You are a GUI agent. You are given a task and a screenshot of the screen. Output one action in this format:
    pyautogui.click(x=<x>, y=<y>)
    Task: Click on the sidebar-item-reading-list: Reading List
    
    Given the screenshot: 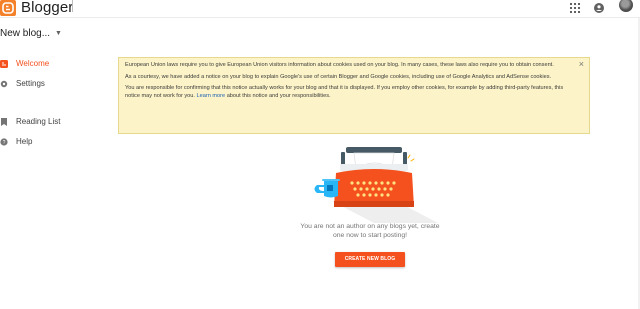 What is the action you would take?
    pyautogui.click(x=50, y=122)
    